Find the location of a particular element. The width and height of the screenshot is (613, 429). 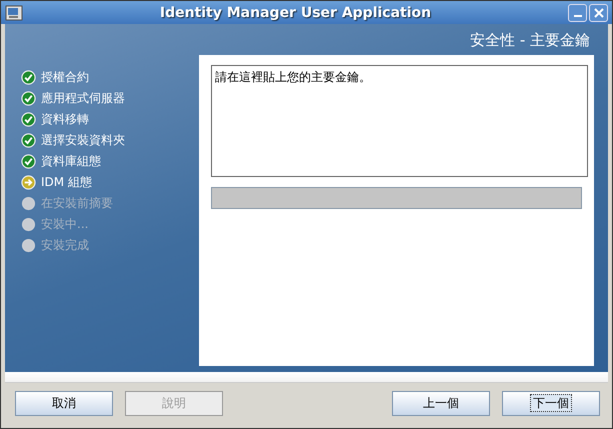

close-button is located at coordinates (598, 13).